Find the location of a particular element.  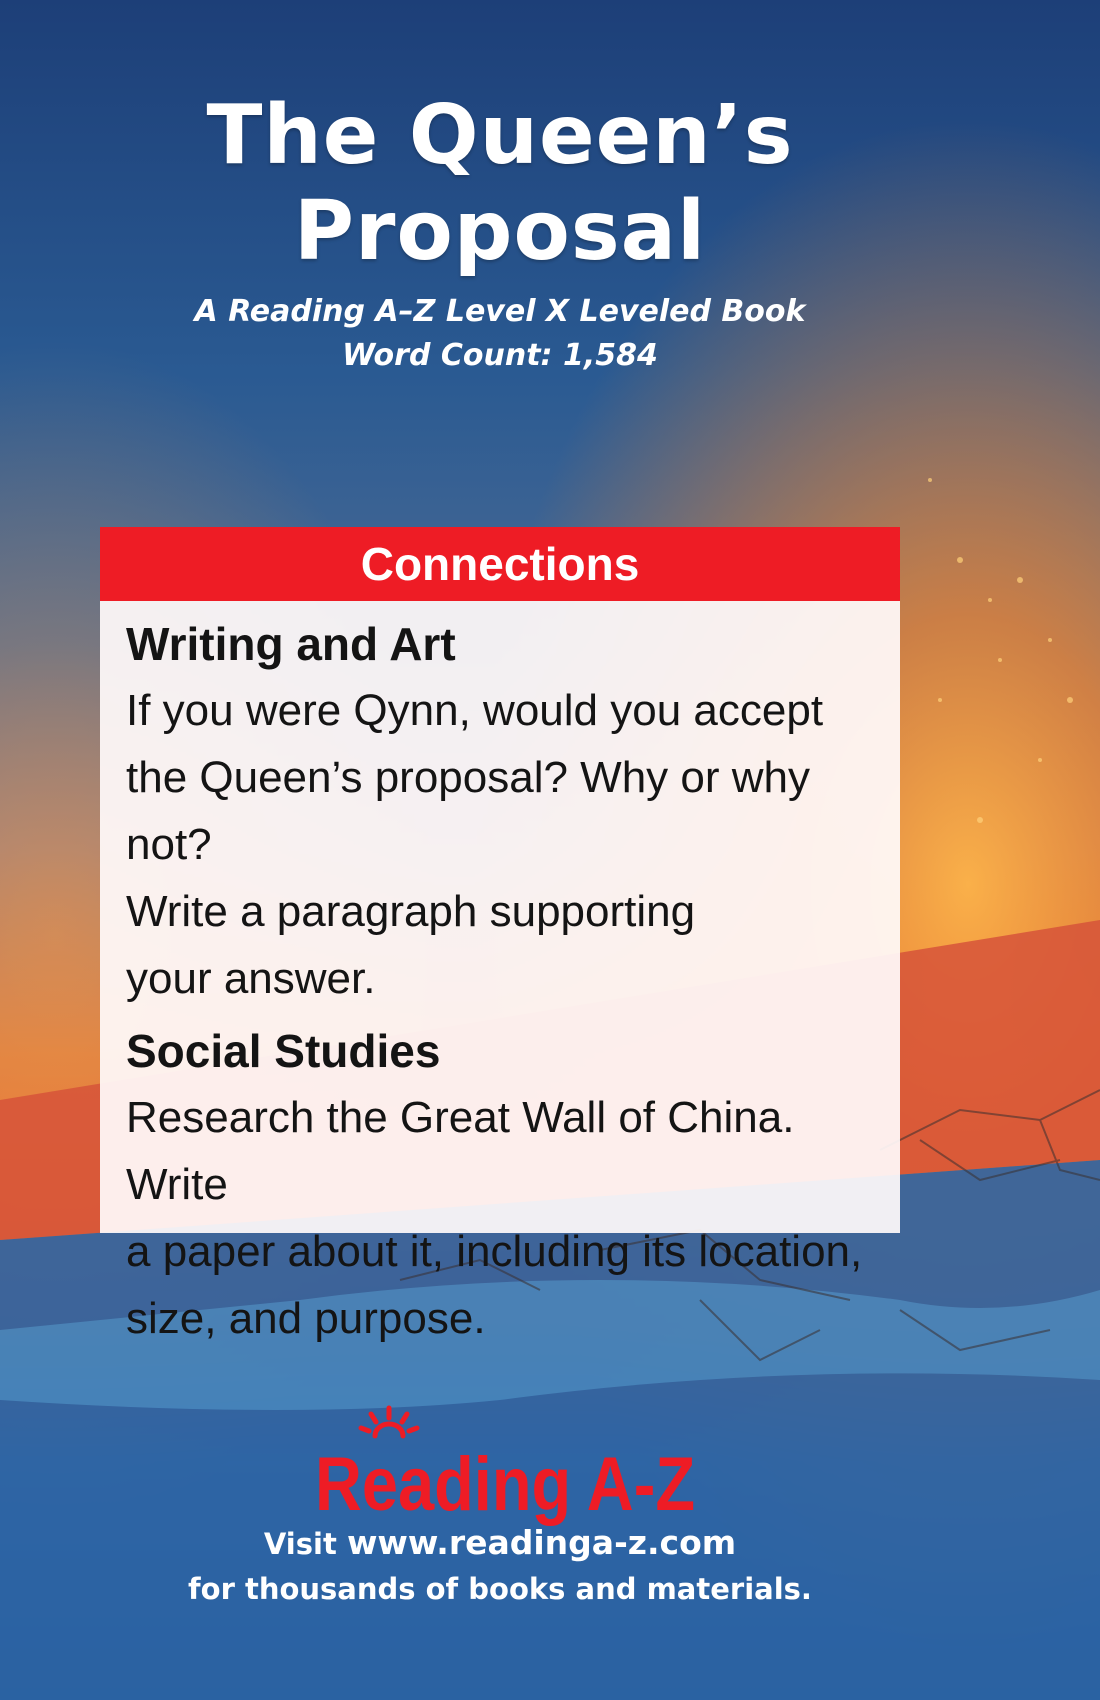

section-heading-social-studies: Social Studies is located at coordinates (283, 1051).